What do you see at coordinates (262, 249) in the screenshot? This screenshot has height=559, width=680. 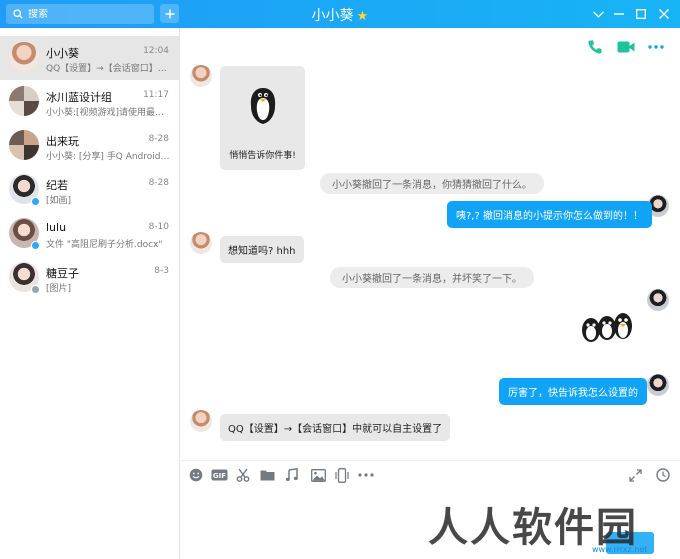 I see `message-bubble: 想知道吗? hhh` at bounding box center [262, 249].